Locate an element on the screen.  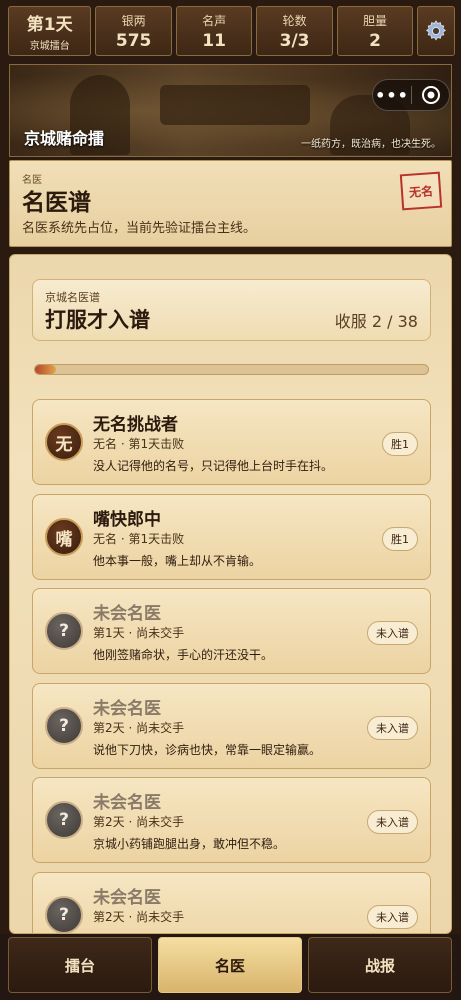
miniprogram-capsule: ••• is located at coordinates (411, 95).